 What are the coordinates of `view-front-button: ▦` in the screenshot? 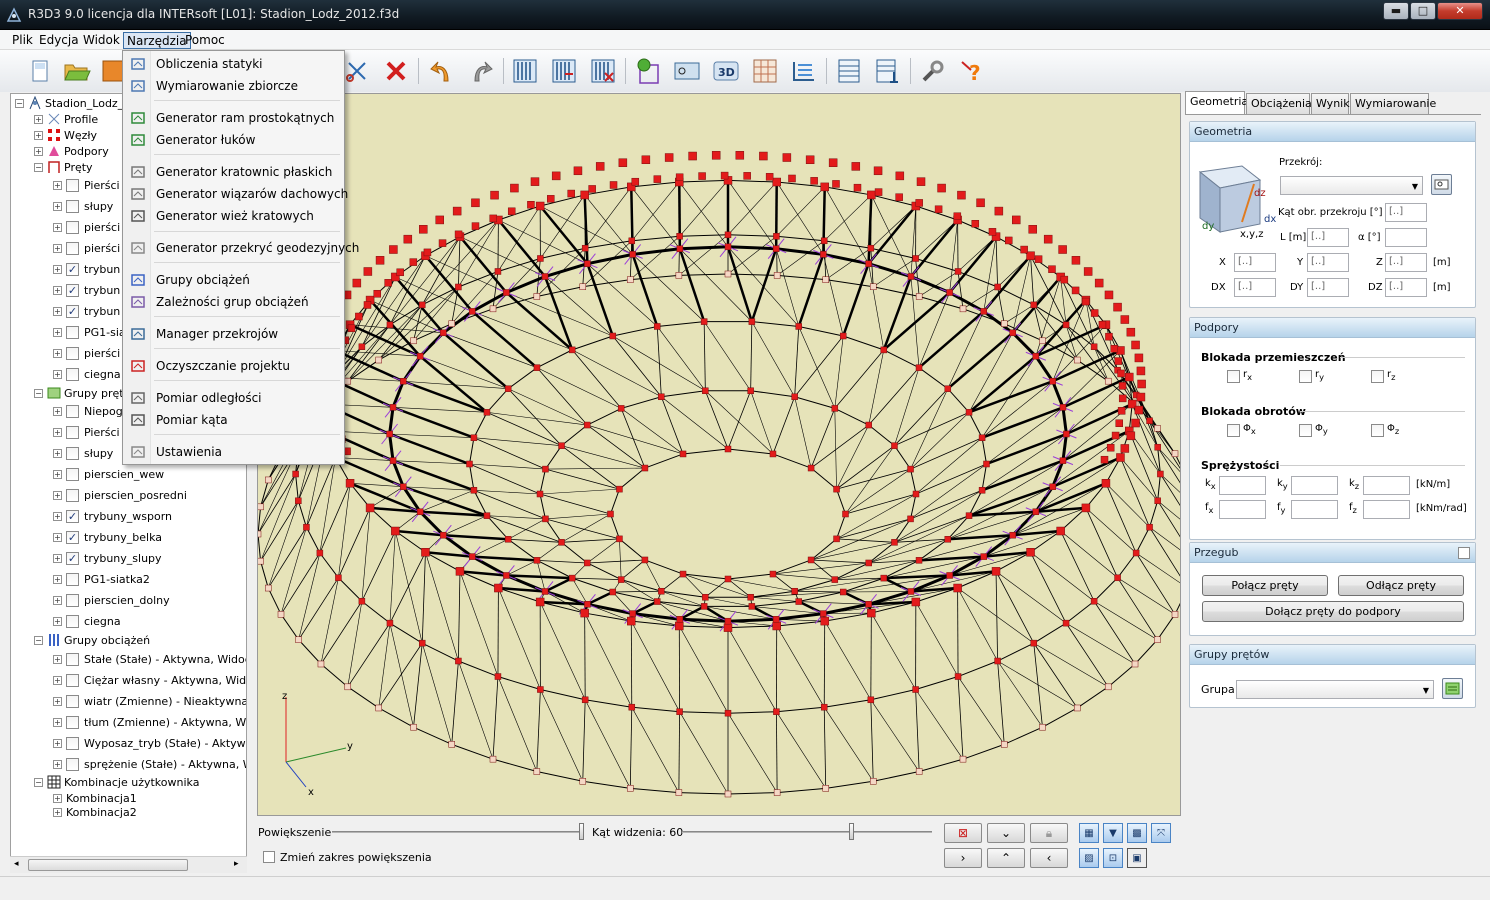 It's located at (1089, 833).